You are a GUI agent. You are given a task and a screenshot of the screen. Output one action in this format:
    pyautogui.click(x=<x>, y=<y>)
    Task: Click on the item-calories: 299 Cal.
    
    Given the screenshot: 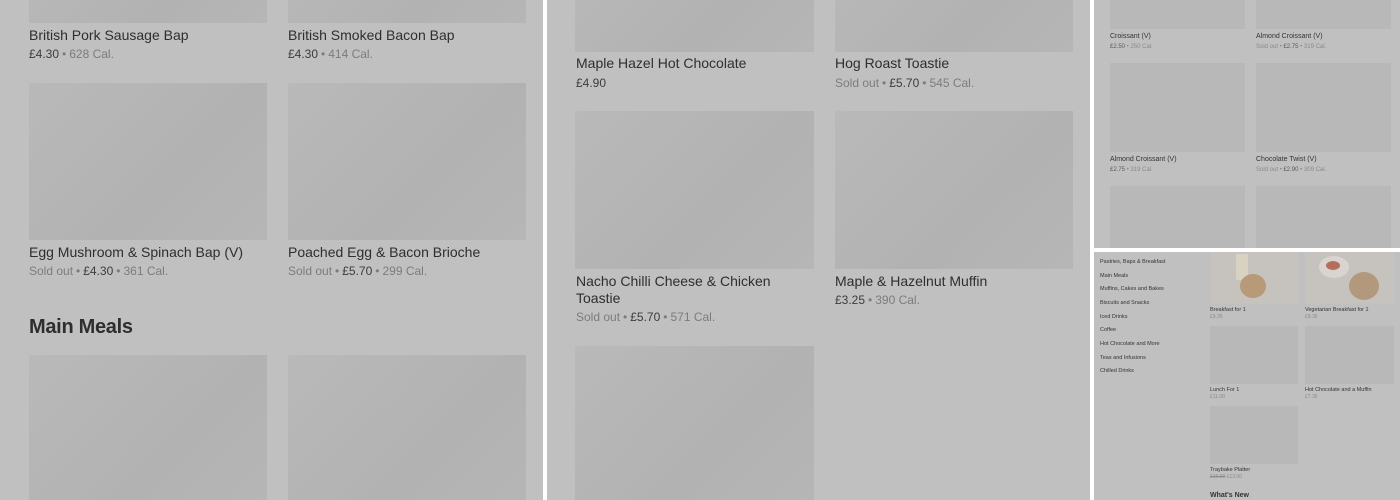 What is the action you would take?
    pyautogui.click(x=405, y=271)
    